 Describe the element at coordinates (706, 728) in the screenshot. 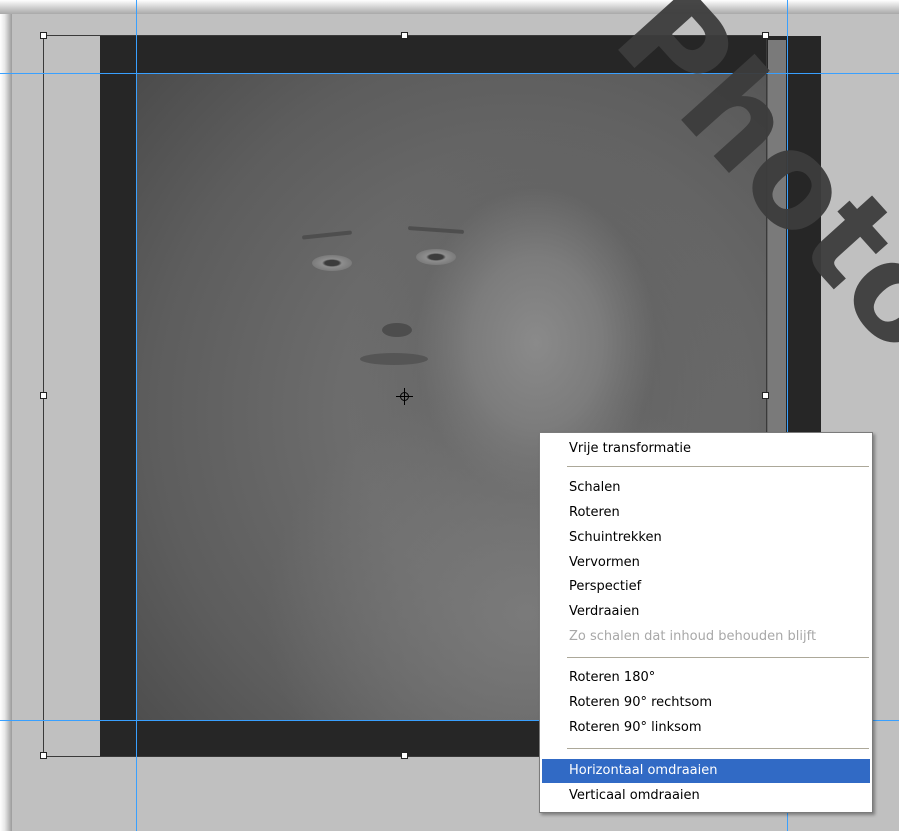

I see `menu-item-rotate-90-ccw: Roteren 90° linksom` at that location.